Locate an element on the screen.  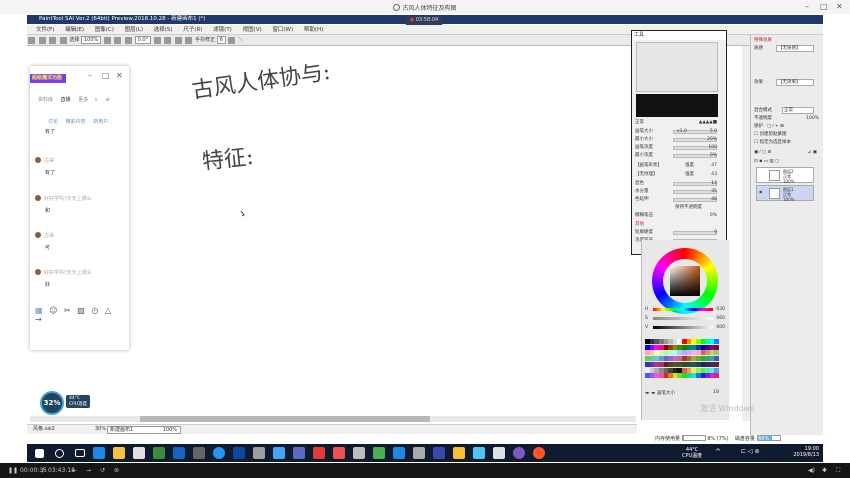
edge-hardness-row: 轮廓硬度 9 is located at coordinates (677, 233).